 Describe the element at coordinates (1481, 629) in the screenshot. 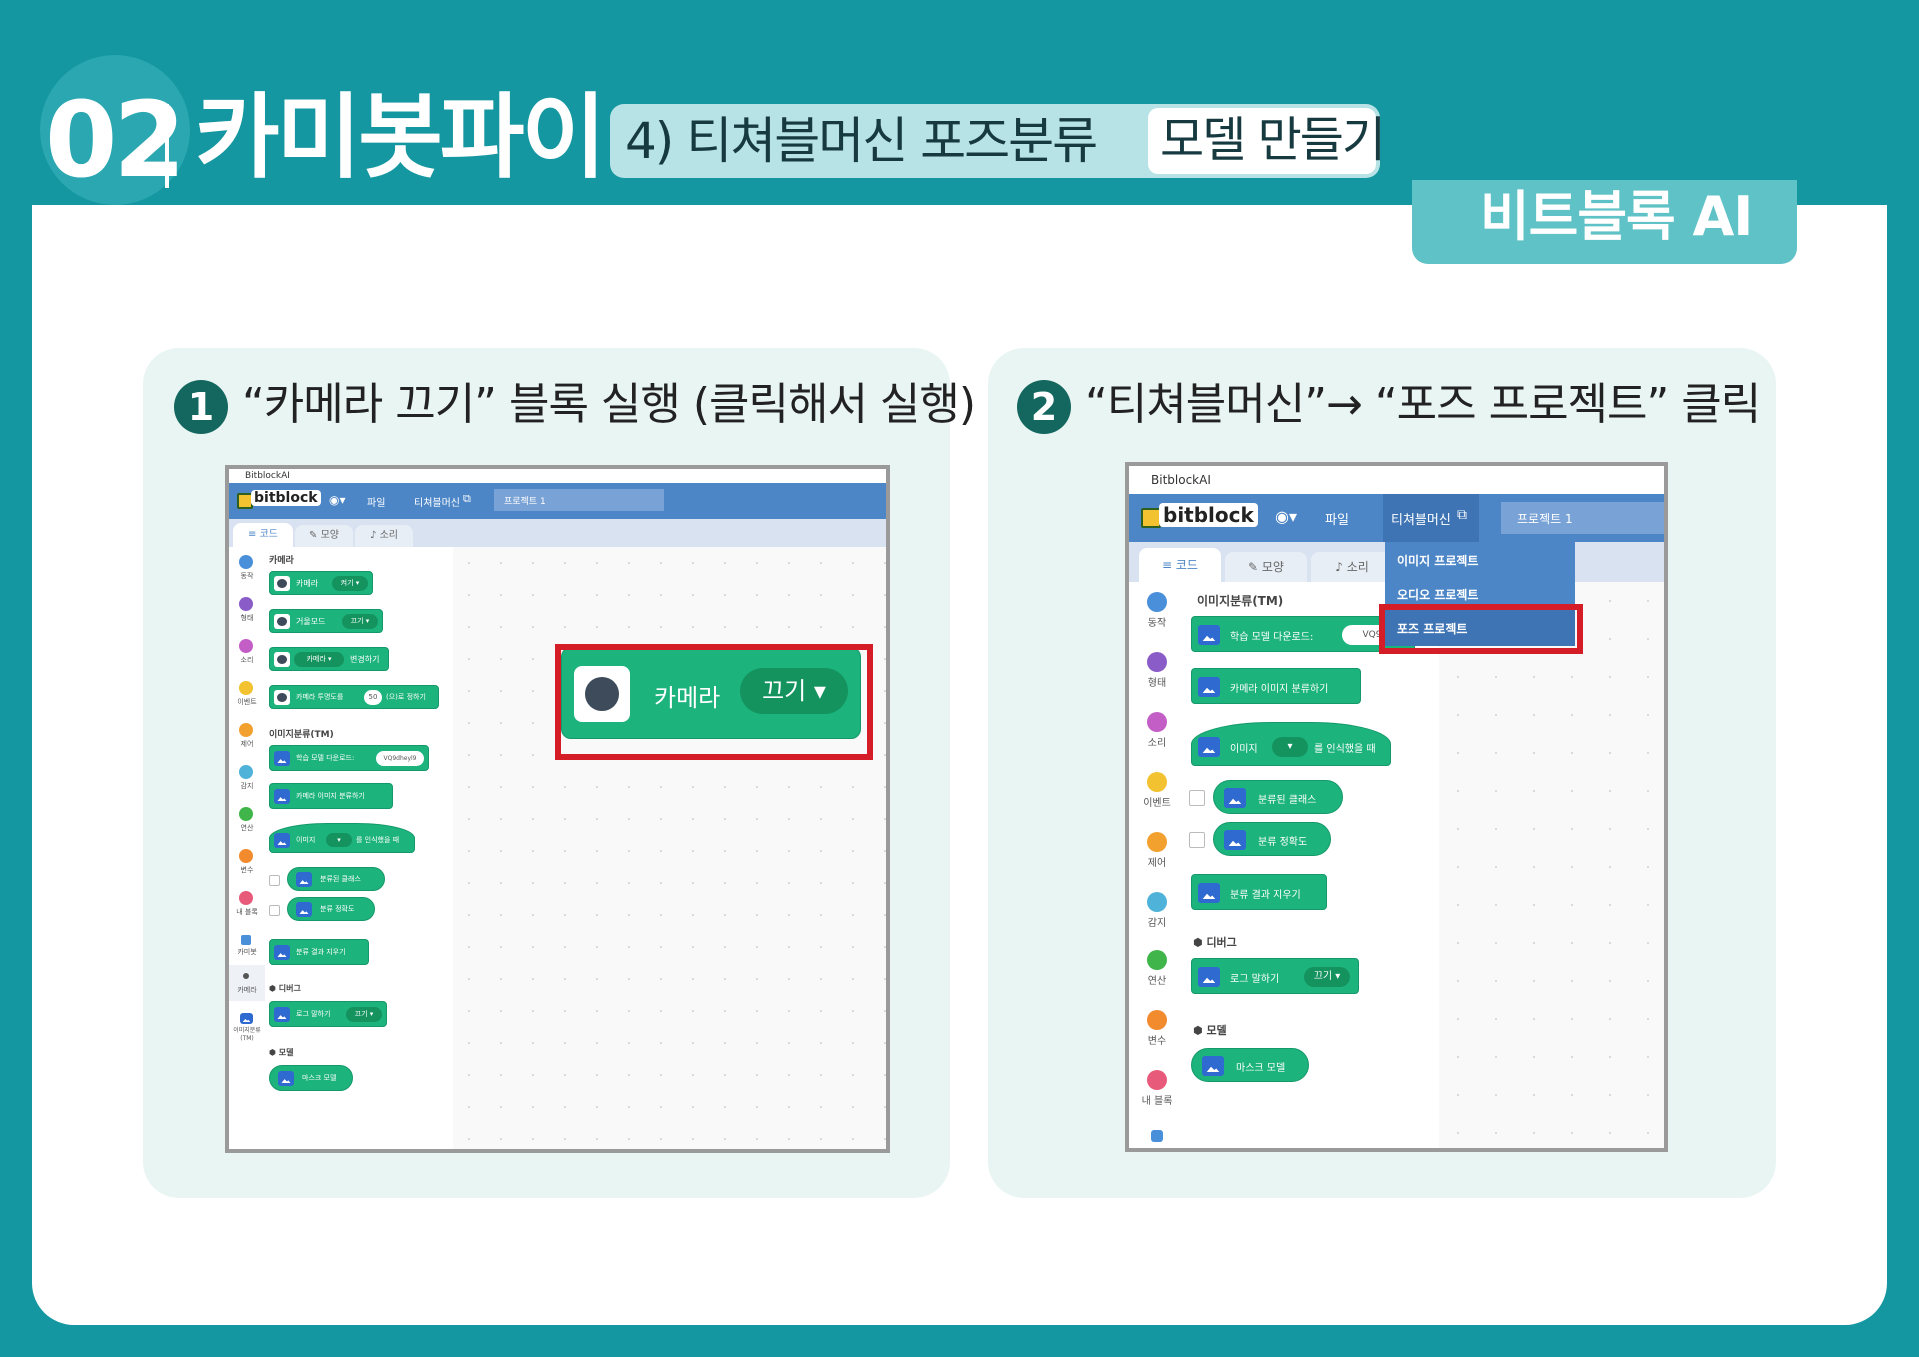

I see `highlight-box` at that location.